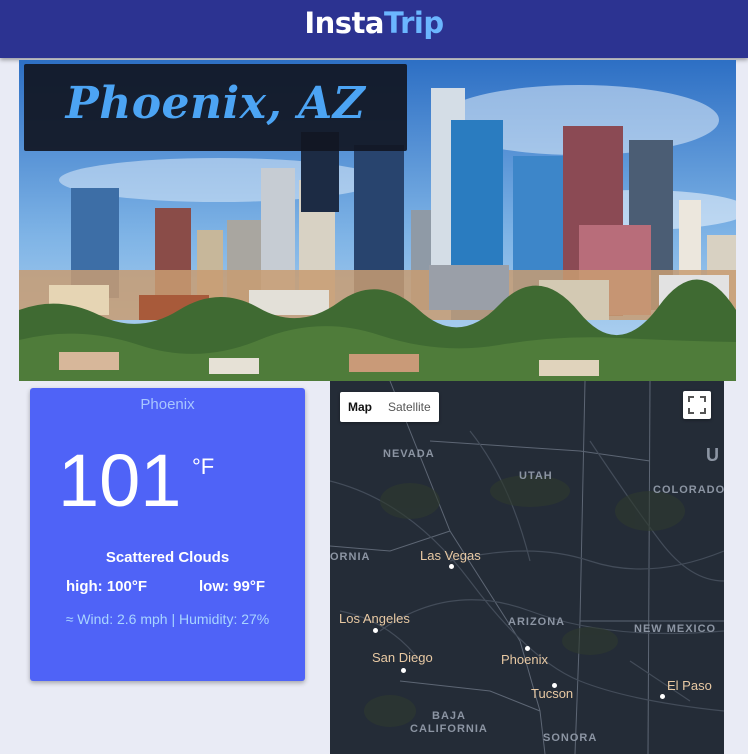 This screenshot has width=748, height=754. I want to click on map-city-el-paso: El Paso, so click(689, 685).